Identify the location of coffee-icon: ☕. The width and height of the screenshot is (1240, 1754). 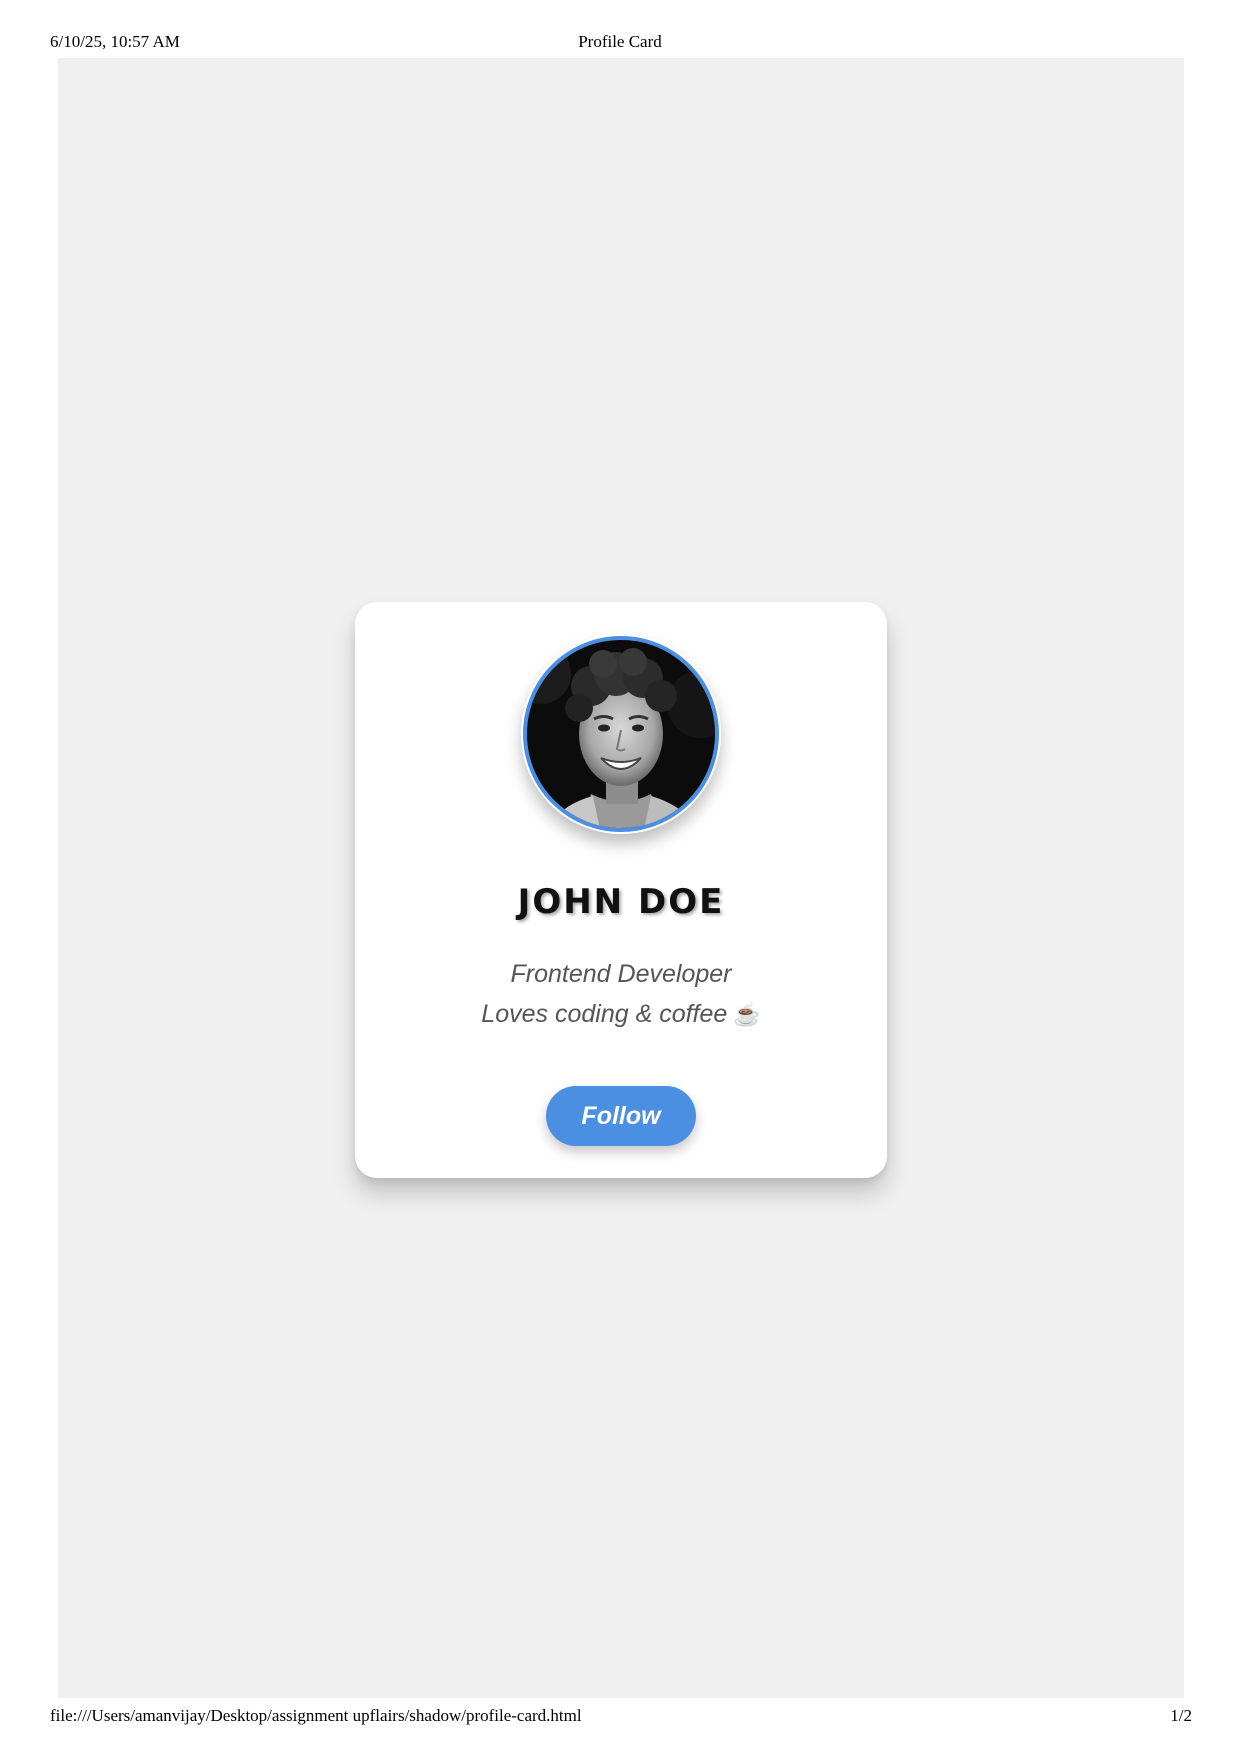
(747, 1014).